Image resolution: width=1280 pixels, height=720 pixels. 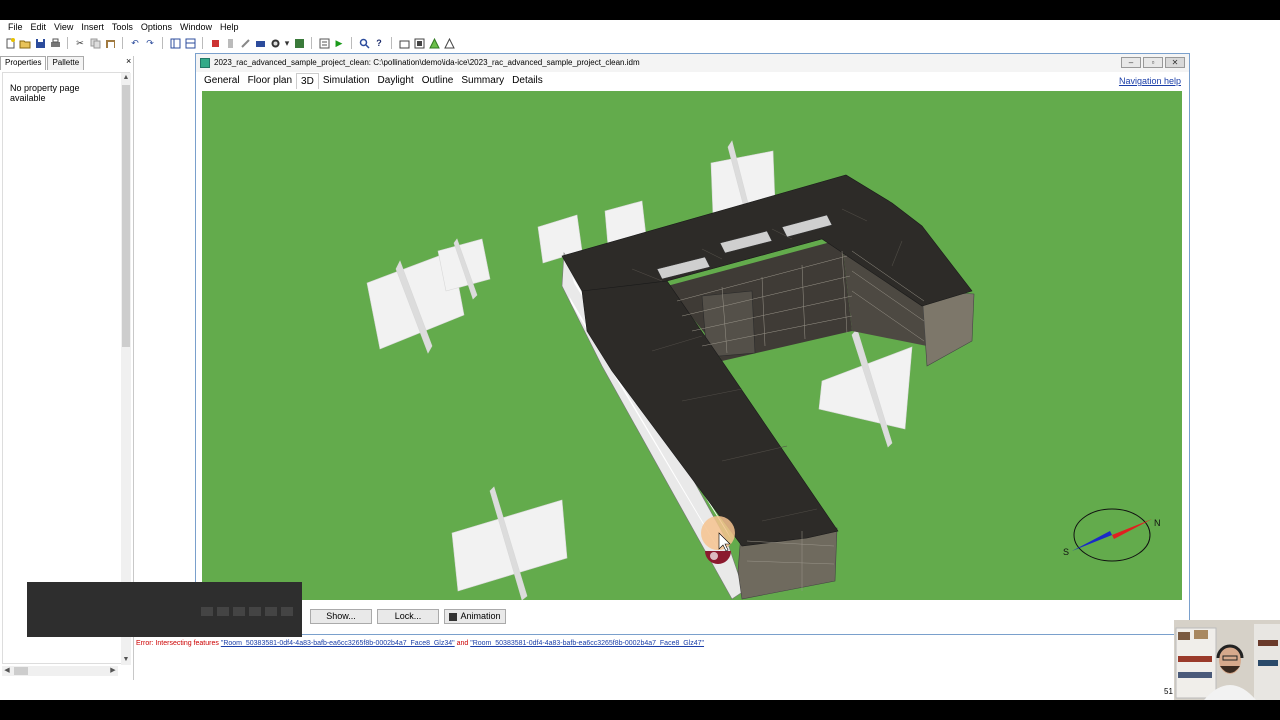 What do you see at coordinates (364, 43) in the screenshot?
I see `search-icon` at bounding box center [364, 43].